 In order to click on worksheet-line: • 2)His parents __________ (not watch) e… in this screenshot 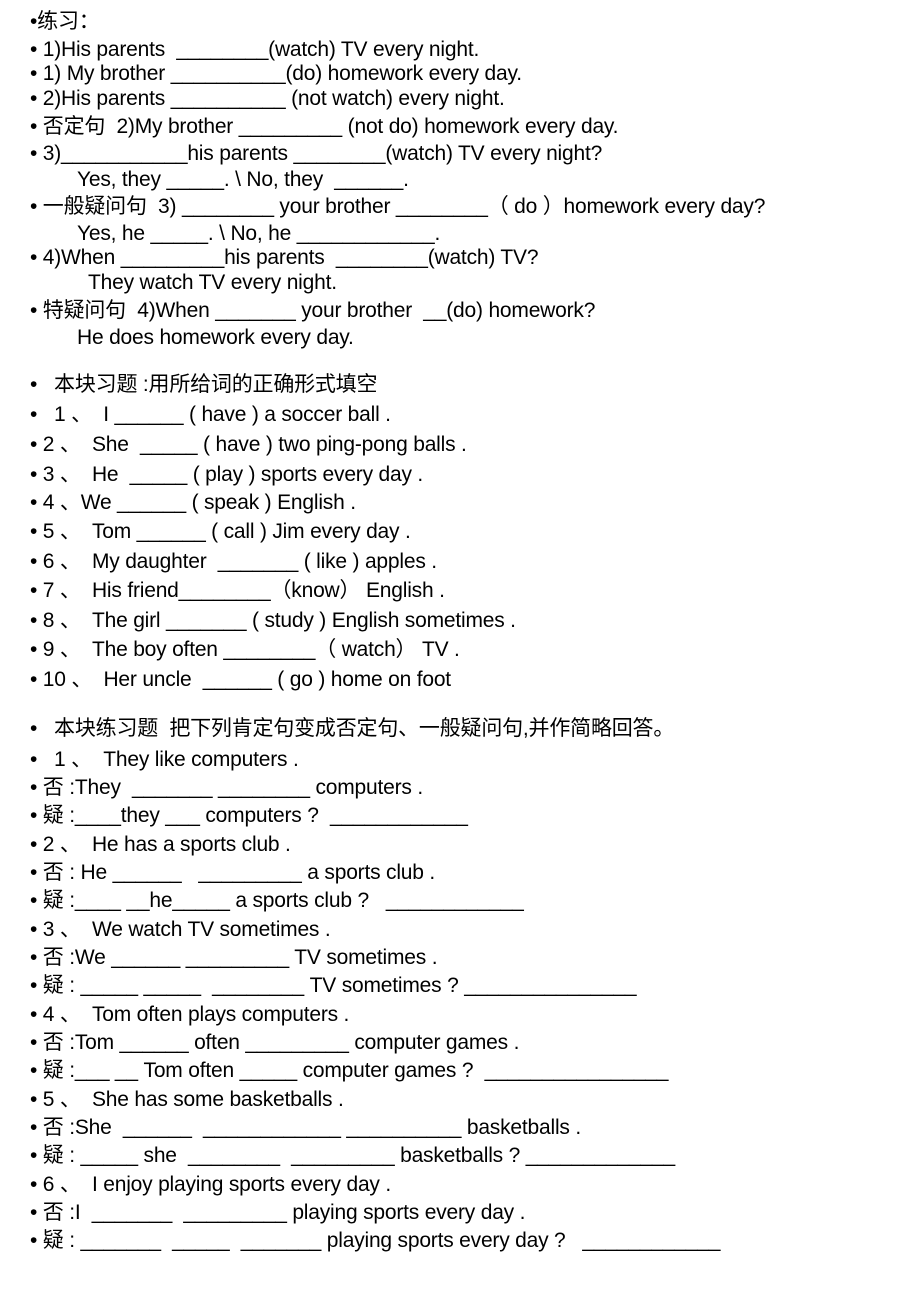, I will do `click(267, 98)`.